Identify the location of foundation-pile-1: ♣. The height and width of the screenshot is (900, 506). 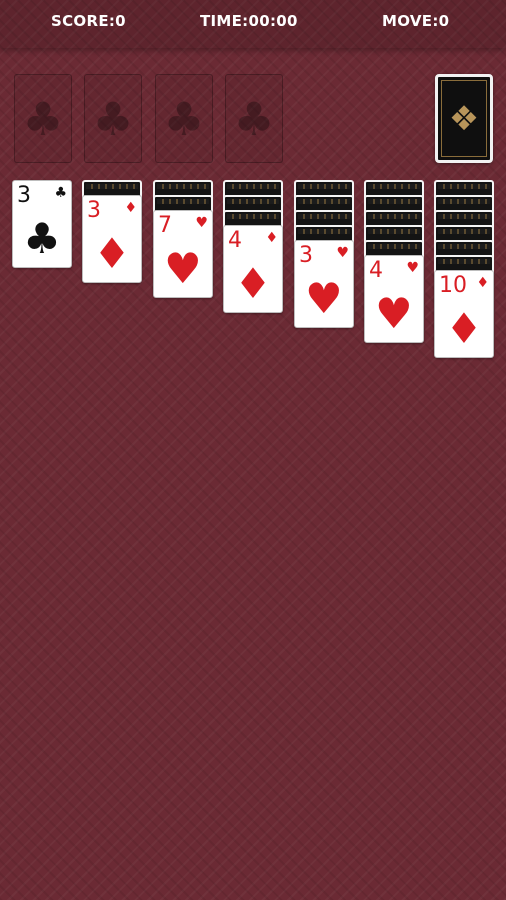
(43, 118).